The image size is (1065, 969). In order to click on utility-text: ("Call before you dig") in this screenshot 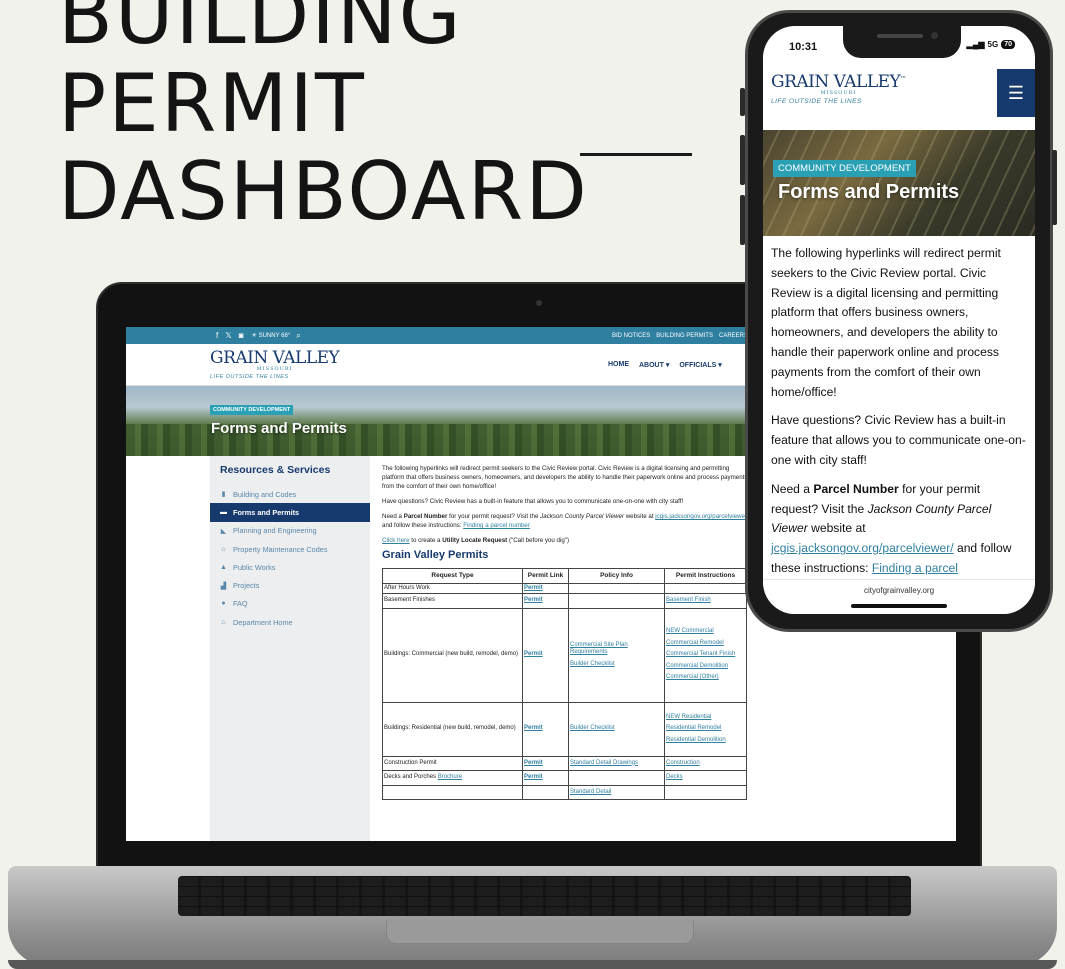, I will do `click(539, 540)`.